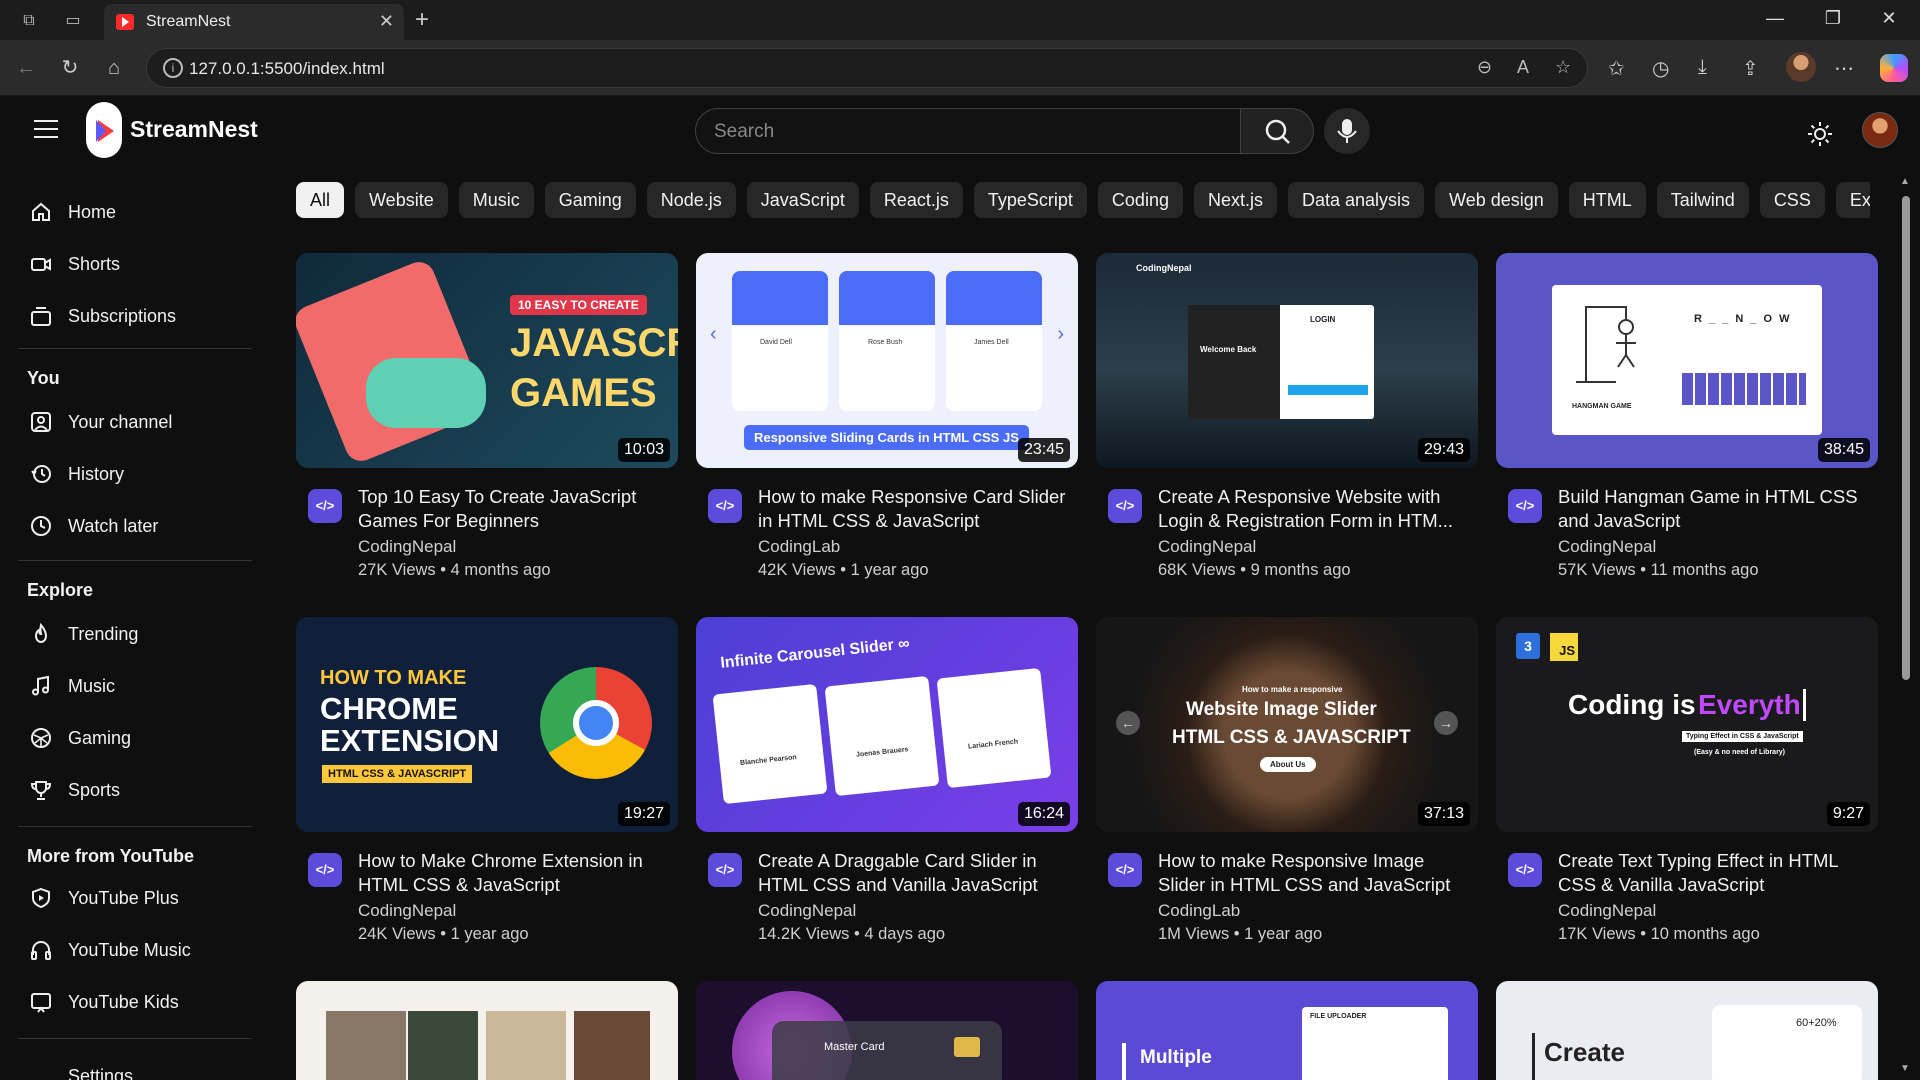 This screenshot has width=1920, height=1080. Describe the element at coordinates (1356, 200) in the screenshot. I see `chip-data-analysis: Data analysis` at that location.